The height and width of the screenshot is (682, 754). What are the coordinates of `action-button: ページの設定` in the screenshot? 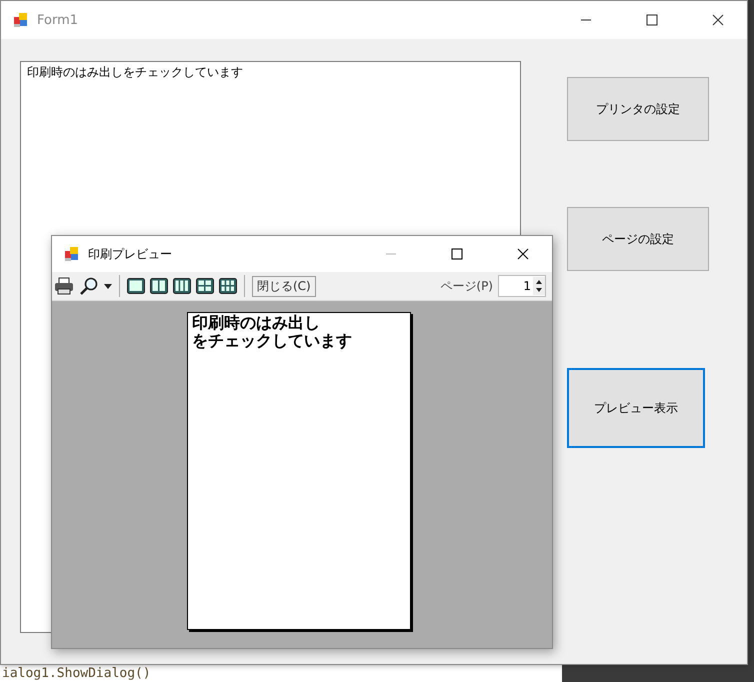 It's located at (638, 239).